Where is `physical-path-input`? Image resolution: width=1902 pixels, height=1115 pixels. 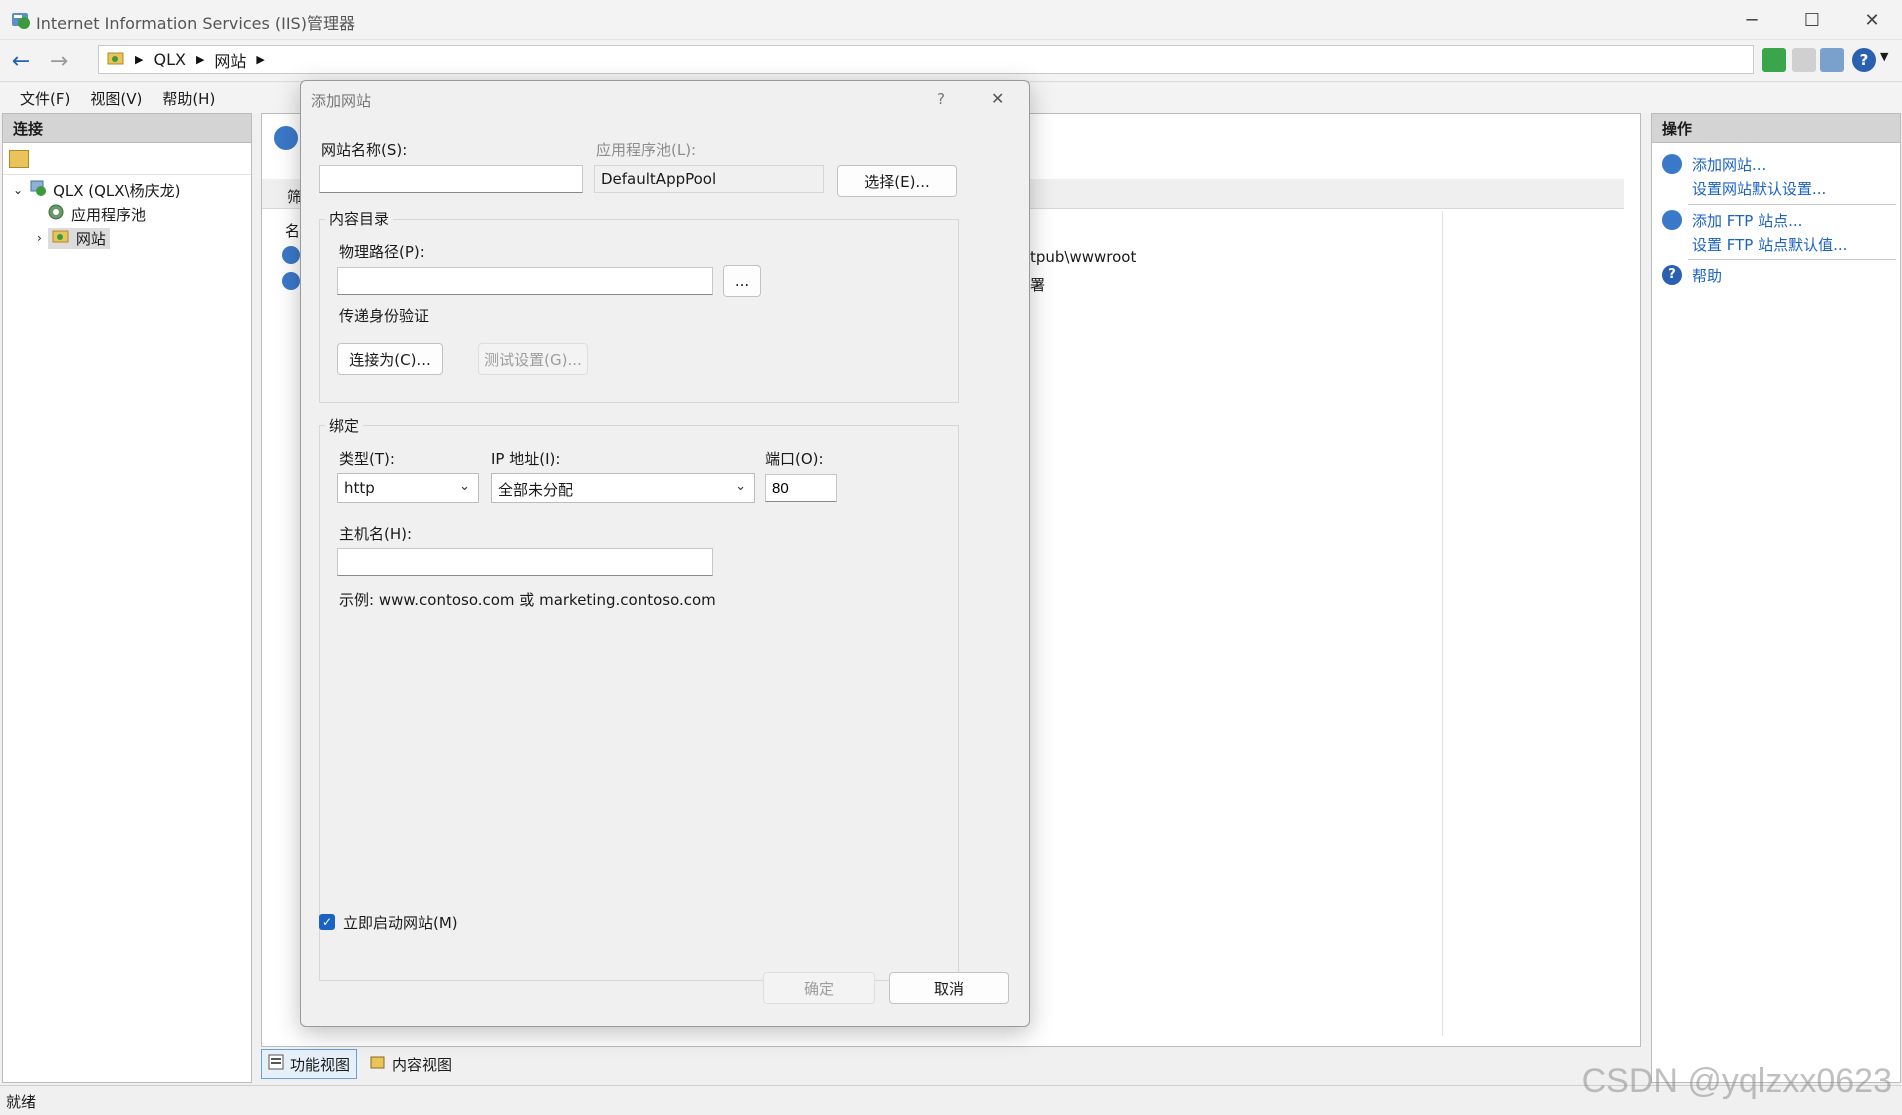
physical-path-input is located at coordinates (525, 281).